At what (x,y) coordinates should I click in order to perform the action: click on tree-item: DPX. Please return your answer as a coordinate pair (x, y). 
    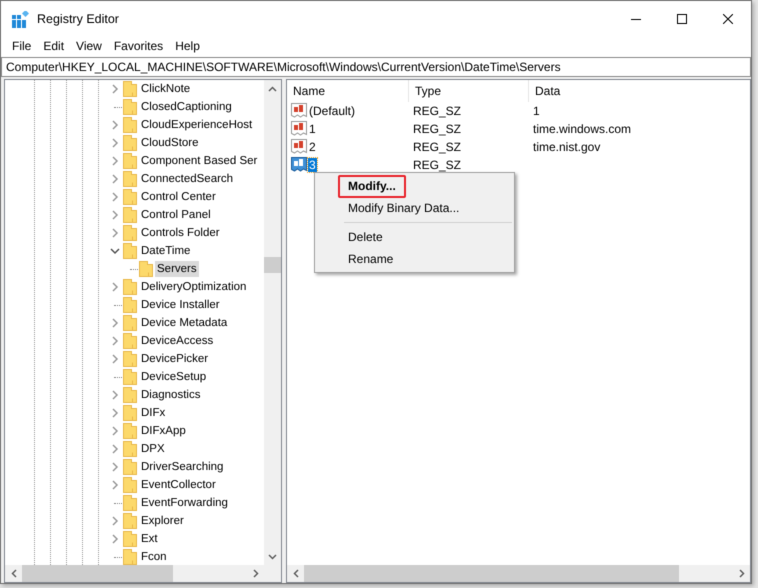
    Looking at the image, I should click on (153, 449).